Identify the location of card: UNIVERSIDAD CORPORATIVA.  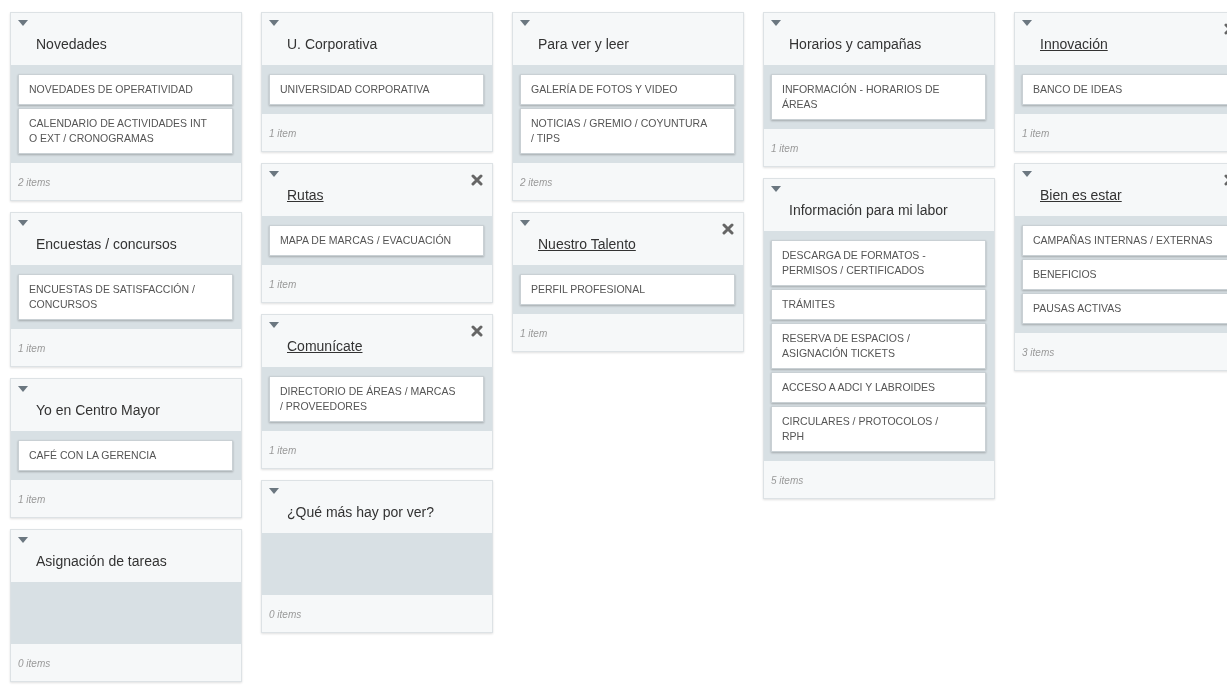
(376, 89).